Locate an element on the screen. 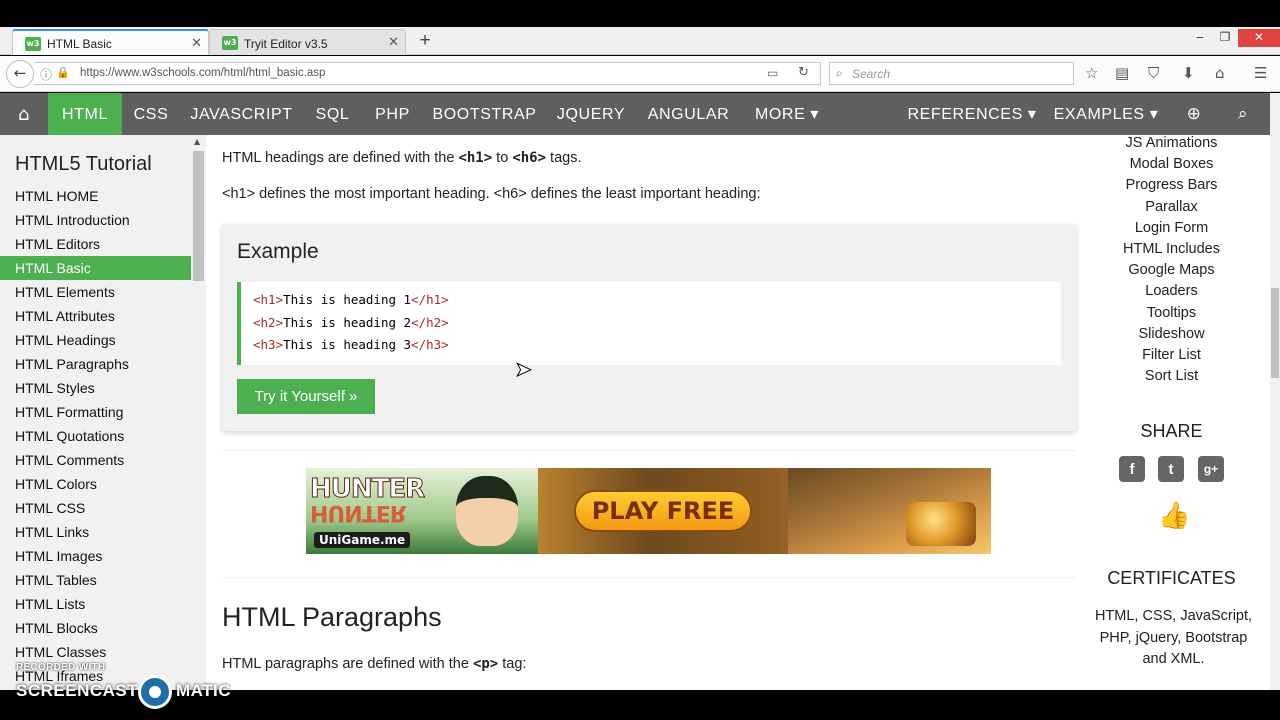 This screenshot has height=720, width=1280. code-tag: <h3> is located at coordinates (268, 344).